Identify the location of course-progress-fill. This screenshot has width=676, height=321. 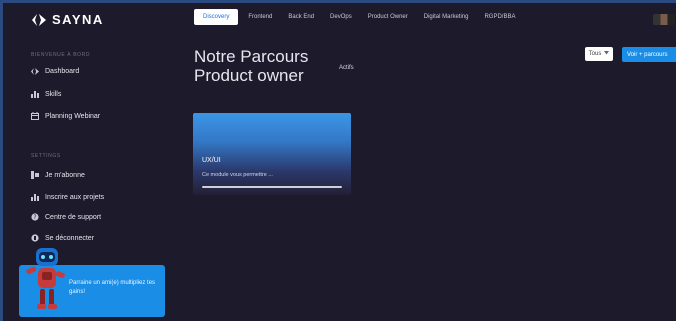
(272, 187).